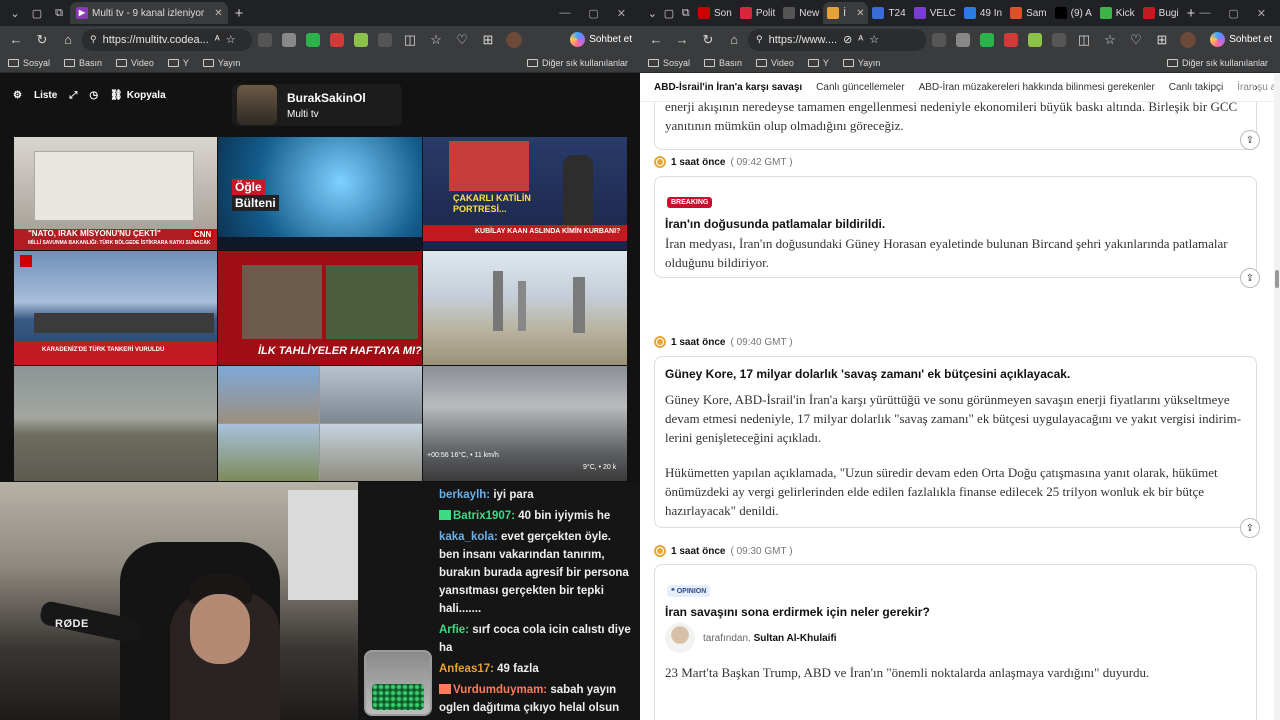  Describe the element at coordinates (1277, 397) in the screenshot. I see `scrollbar` at that location.